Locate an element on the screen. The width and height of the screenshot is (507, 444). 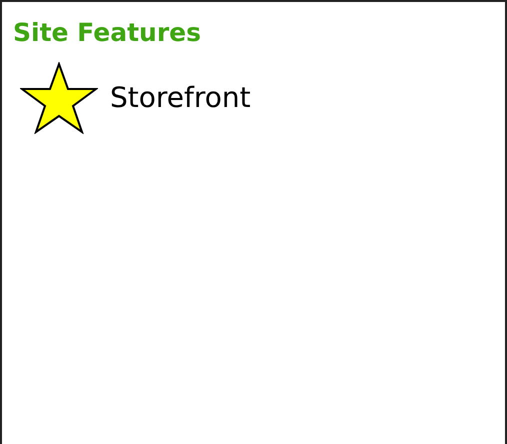
star-icon is located at coordinates (59, 98).